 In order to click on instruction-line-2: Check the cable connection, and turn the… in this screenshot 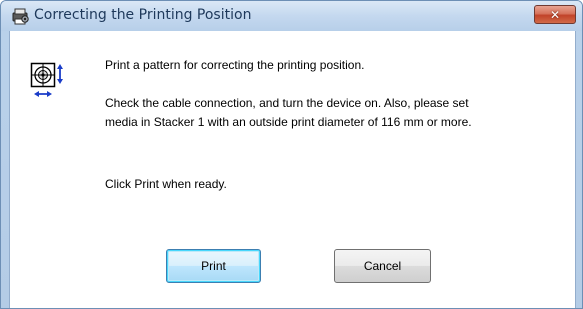, I will do `click(287, 103)`.